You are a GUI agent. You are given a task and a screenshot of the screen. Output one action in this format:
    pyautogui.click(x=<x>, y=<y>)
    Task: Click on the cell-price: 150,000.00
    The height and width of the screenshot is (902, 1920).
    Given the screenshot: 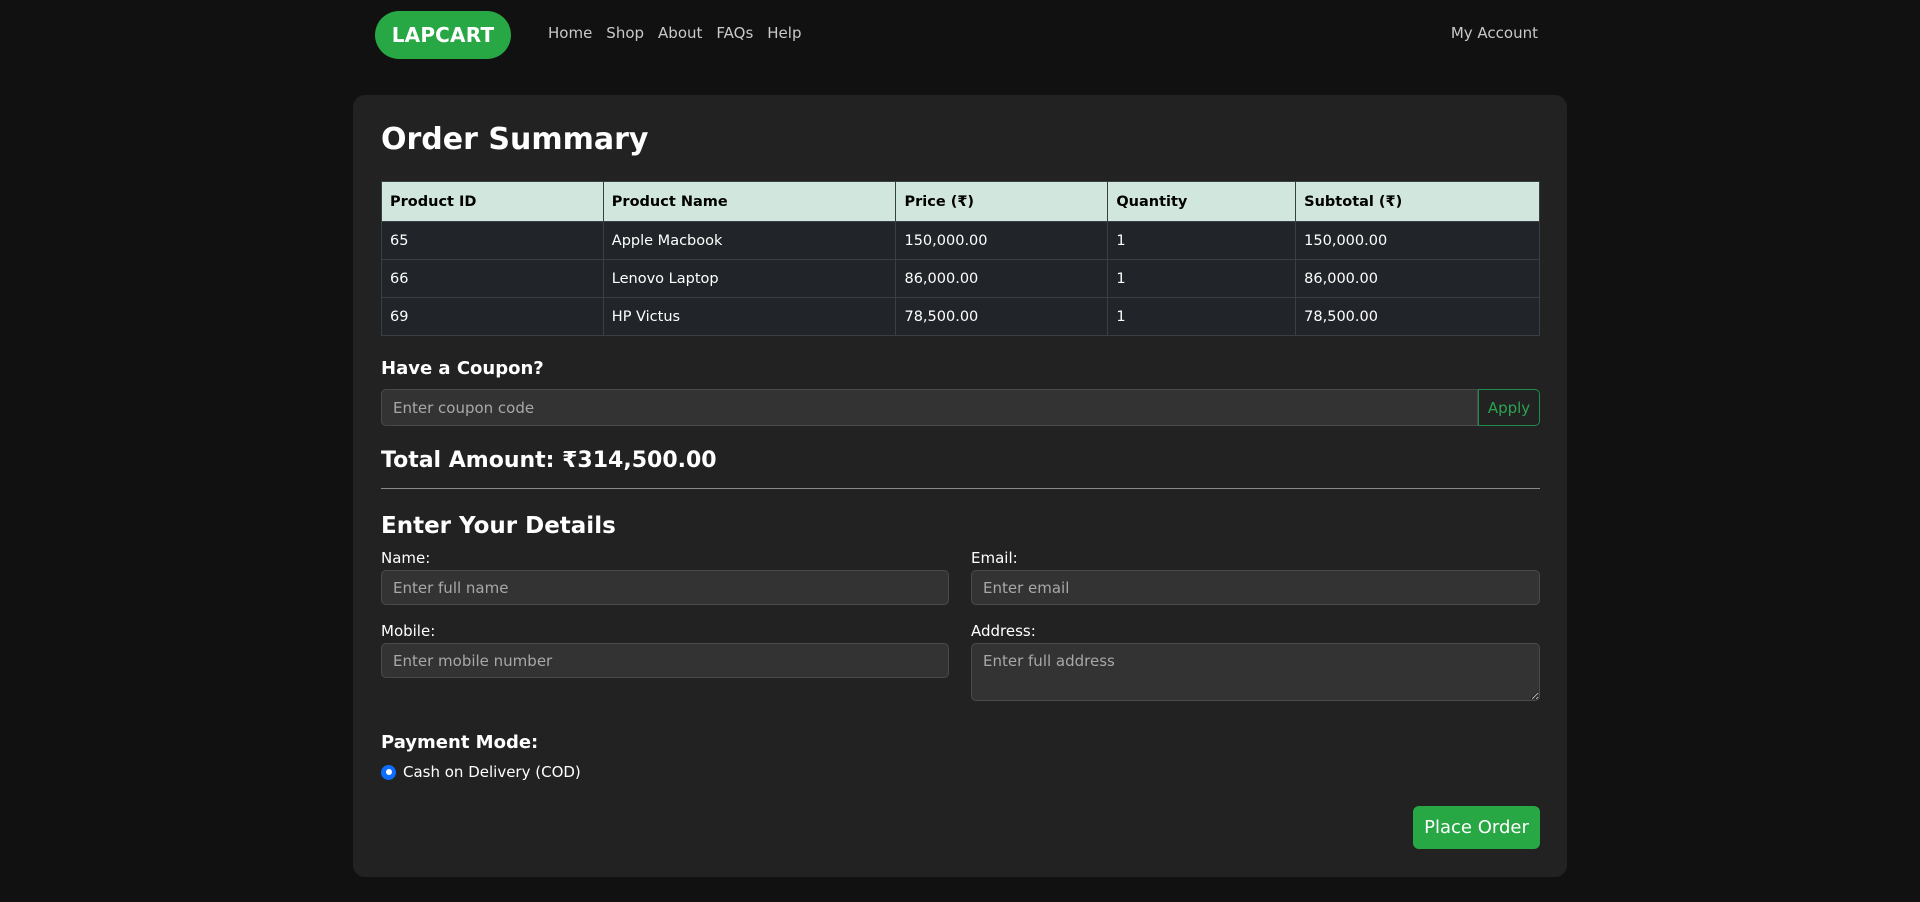 What is the action you would take?
    pyautogui.click(x=1002, y=240)
    